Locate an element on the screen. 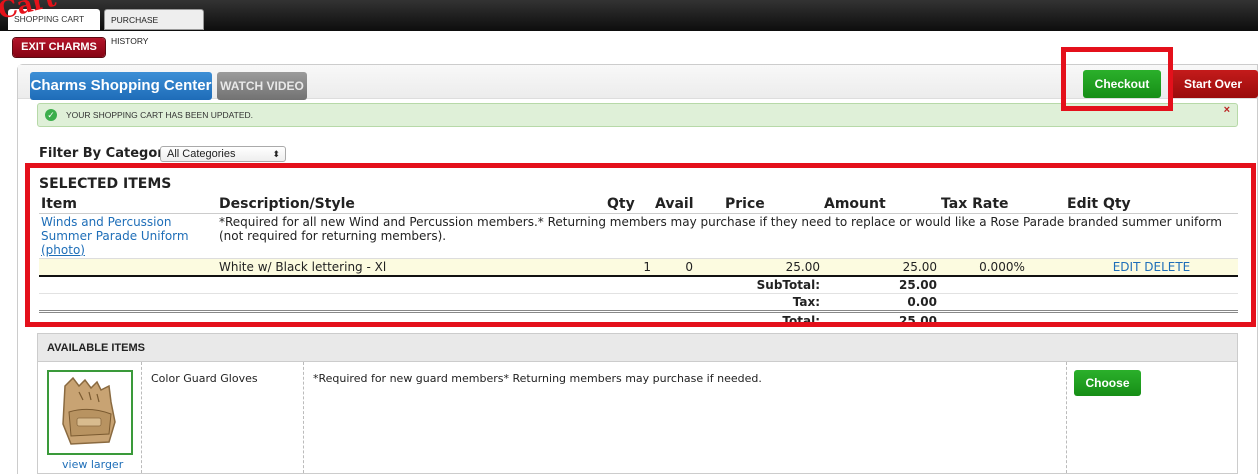  tab-purchase-history: PURCHASE HISTORY is located at coordinates (154, 27).